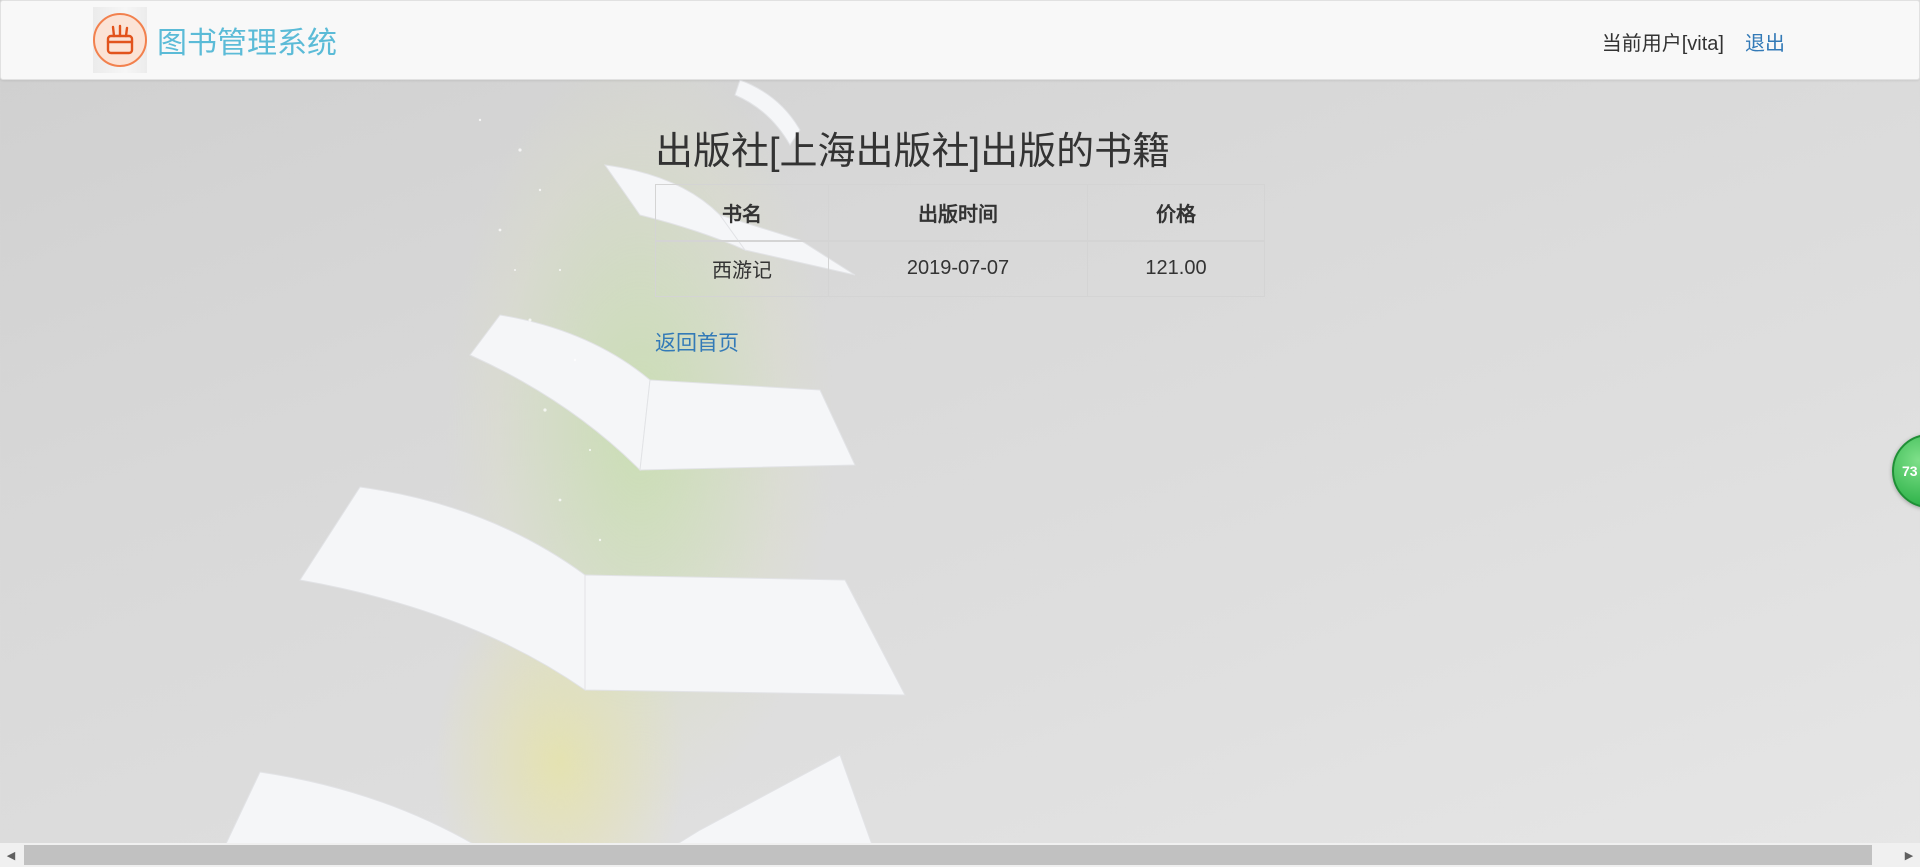 The height and width of the screenshot is (867, 1920). I want to click on brand: 图书管理系统, so click(215, 40).